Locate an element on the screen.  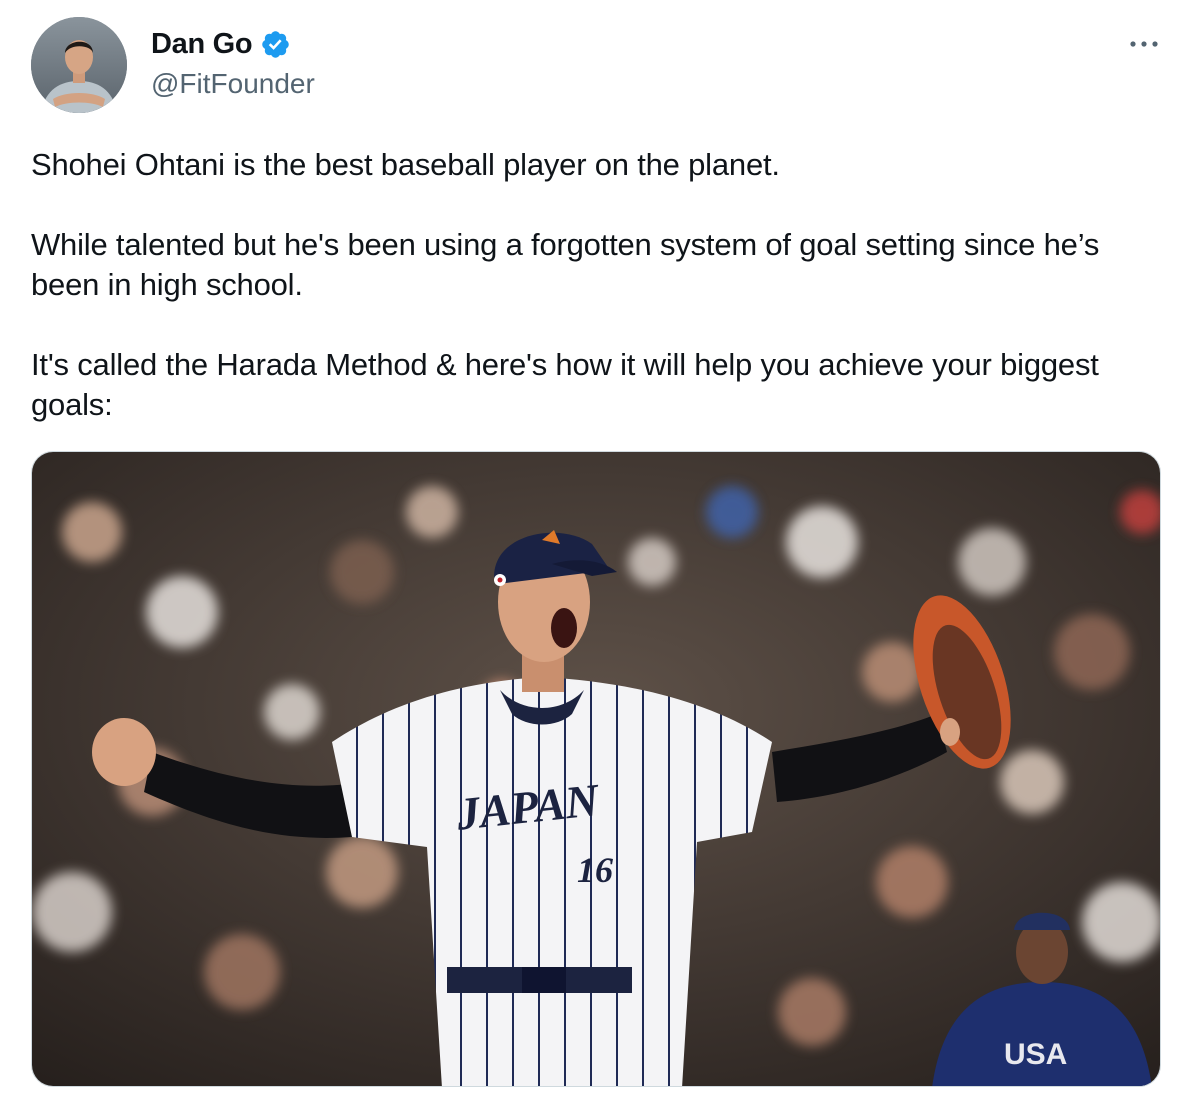
author-avatar is located at coordinates (79, 65).